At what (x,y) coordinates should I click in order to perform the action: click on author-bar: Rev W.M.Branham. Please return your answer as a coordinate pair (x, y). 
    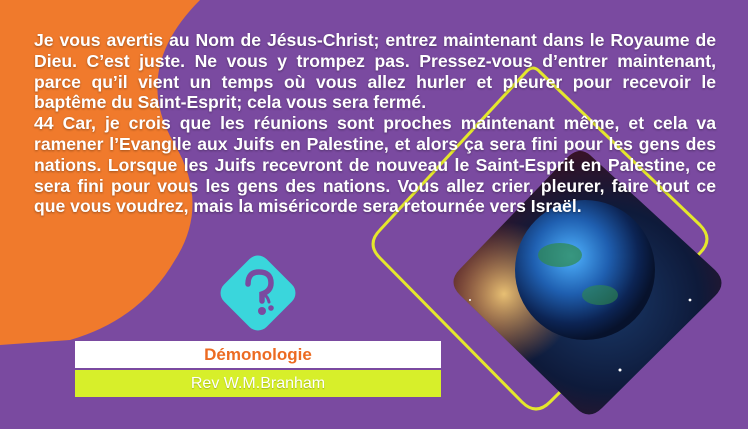
    Looking at the image, I should click on (258, 383).